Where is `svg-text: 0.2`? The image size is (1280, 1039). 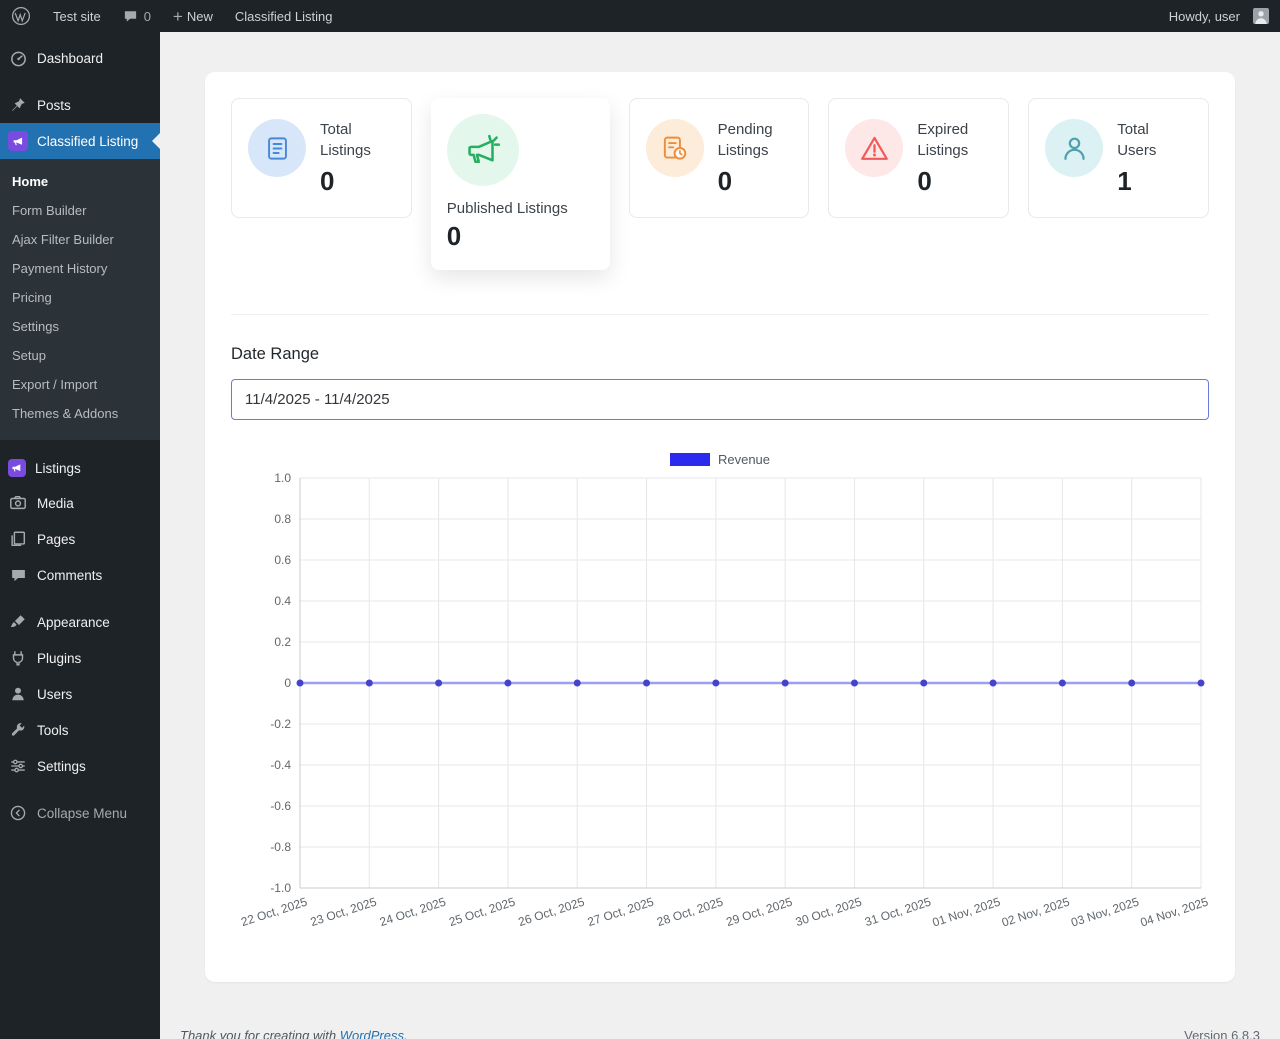 svg-text: 0.2 is located at coordinates (282, 642).